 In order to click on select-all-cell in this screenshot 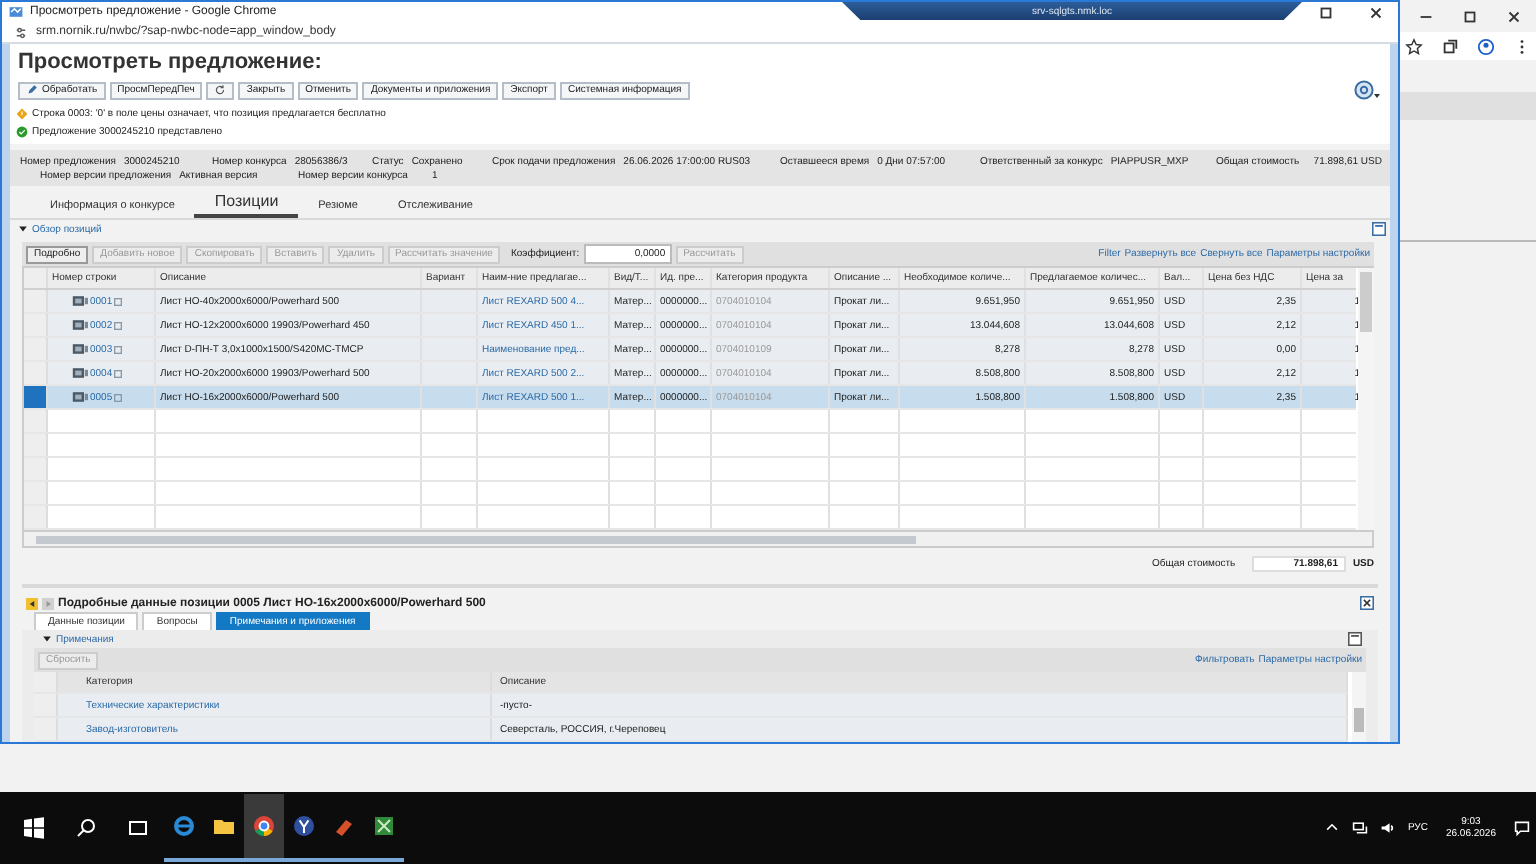, I will do `click(46, 682)`.